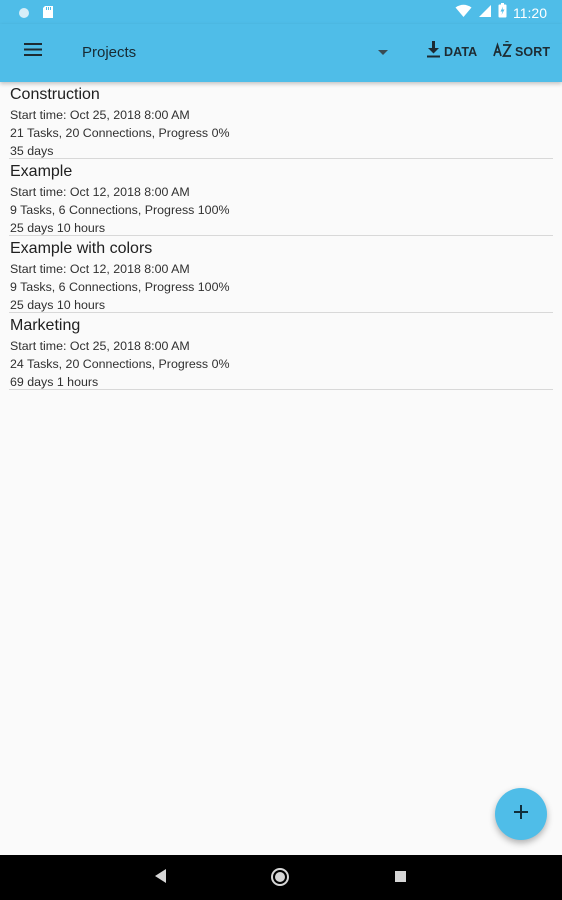 The height and width of the screenshot is (900, 562). I want to click on sort-button: SORT, so click(521, 52).